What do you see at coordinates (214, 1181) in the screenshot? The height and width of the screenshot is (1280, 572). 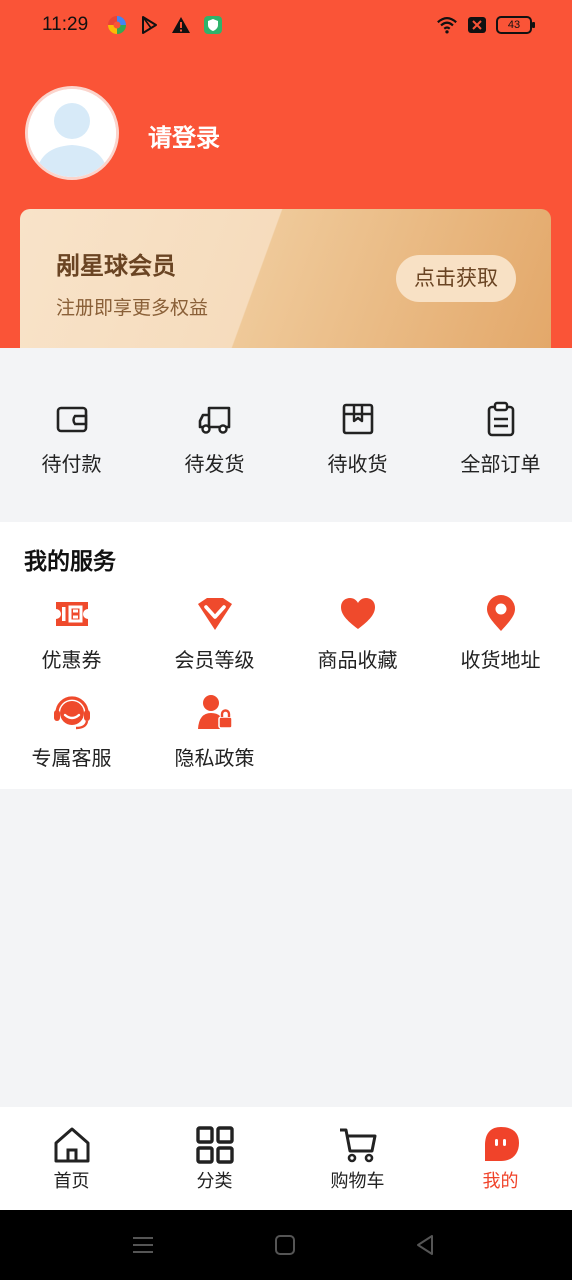 I see `tab-label: 分类` at bounding box center [214, 1181].